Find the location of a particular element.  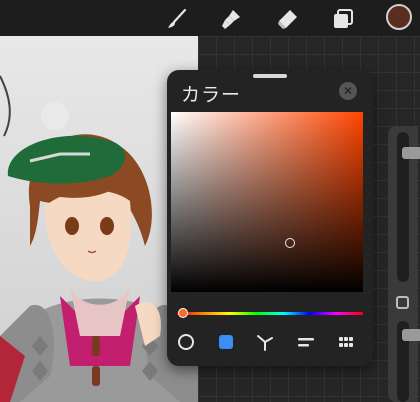

value-mode-icon is located at coordinates (306, 342).